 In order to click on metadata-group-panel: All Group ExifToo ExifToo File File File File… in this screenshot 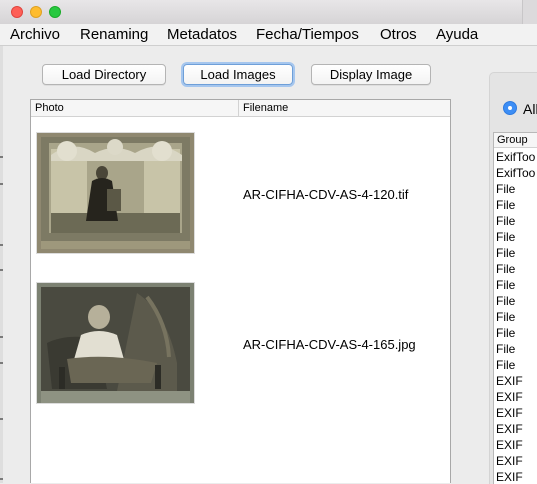, I will do `click(513, 278)`.